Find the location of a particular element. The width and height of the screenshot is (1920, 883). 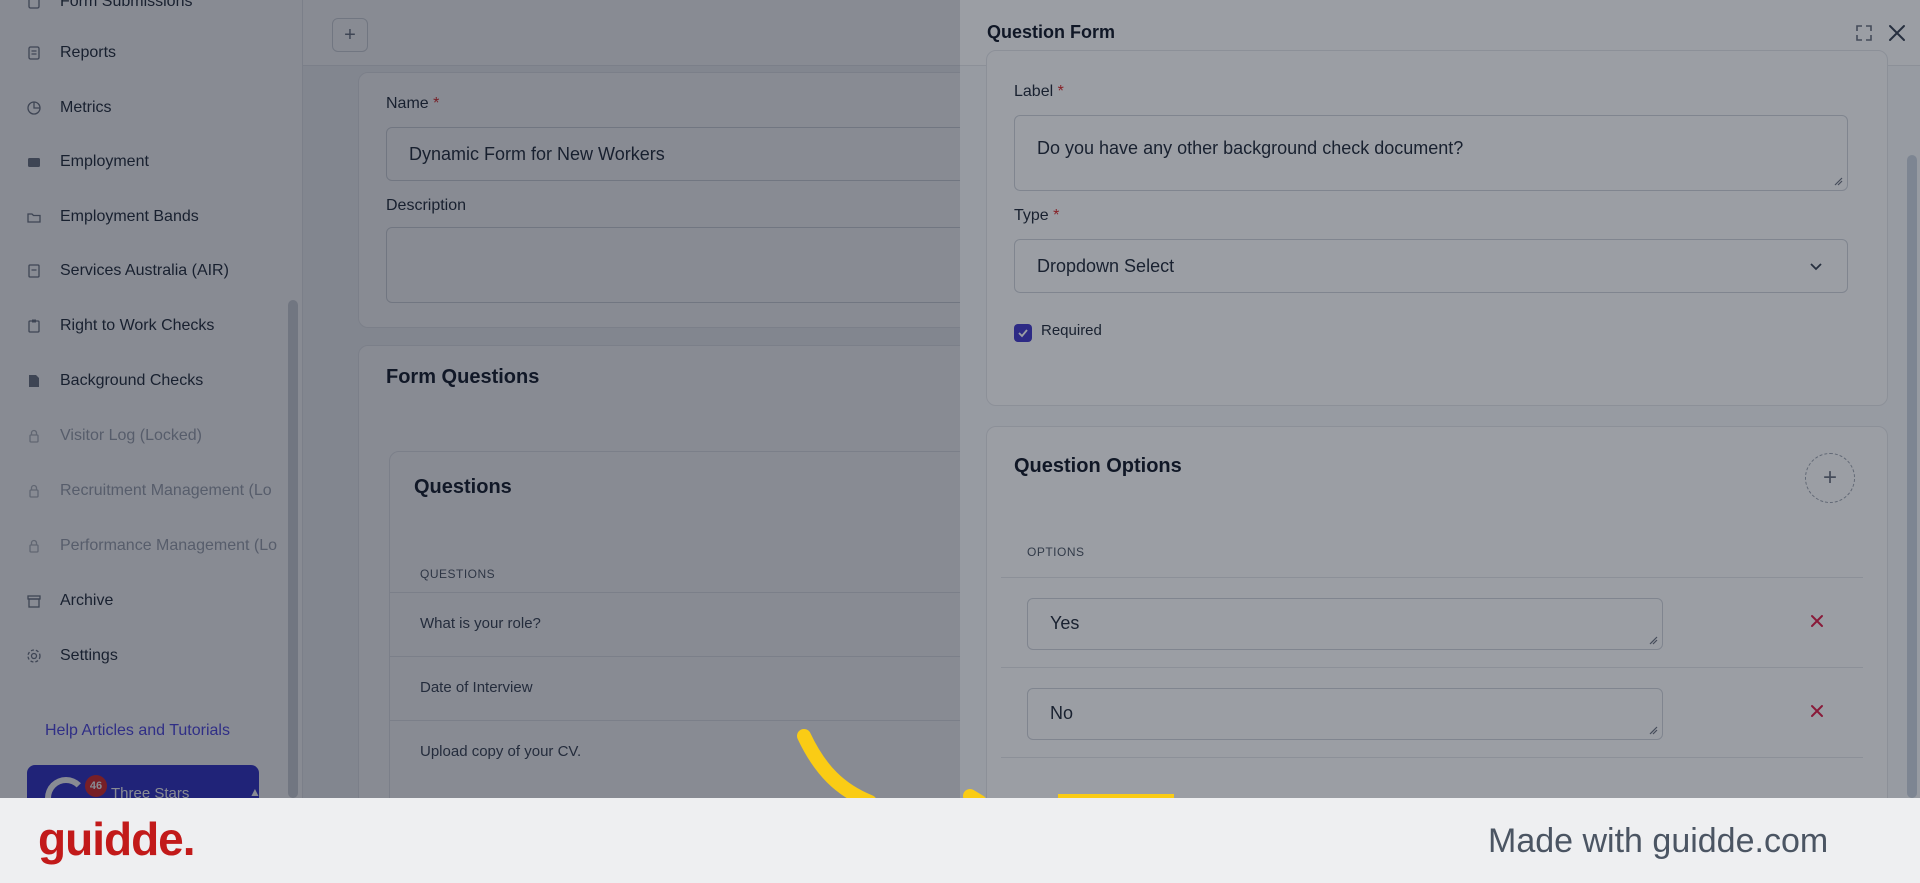

footer-banner: guidde. Made with guidde.com is located at coordinates (960, 840).